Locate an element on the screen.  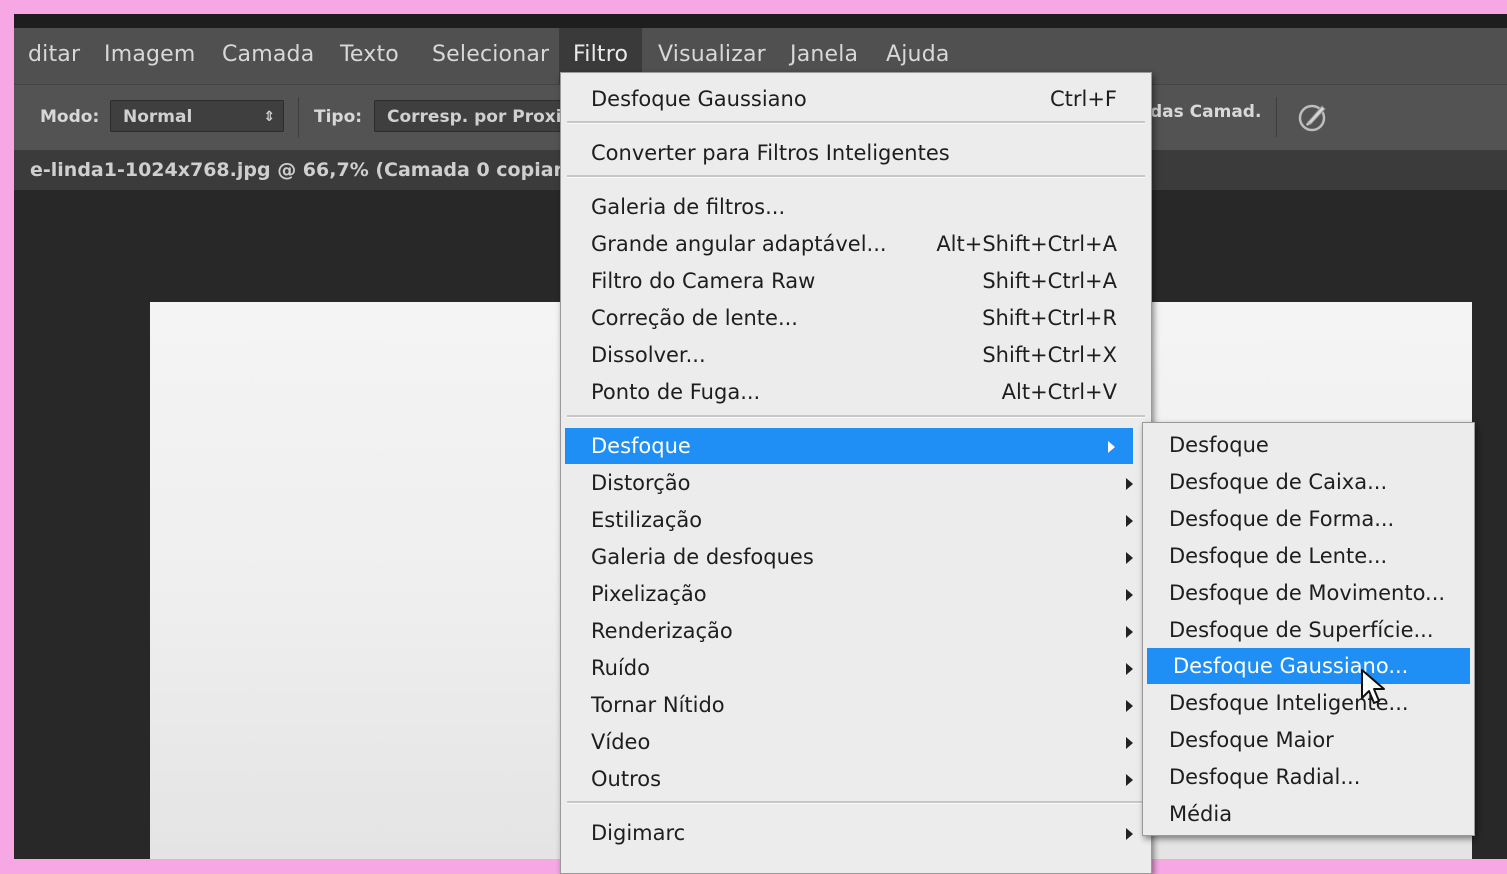
submenu-item-blur-more: Desfoque Maior is located at coordinates (1308, 740).